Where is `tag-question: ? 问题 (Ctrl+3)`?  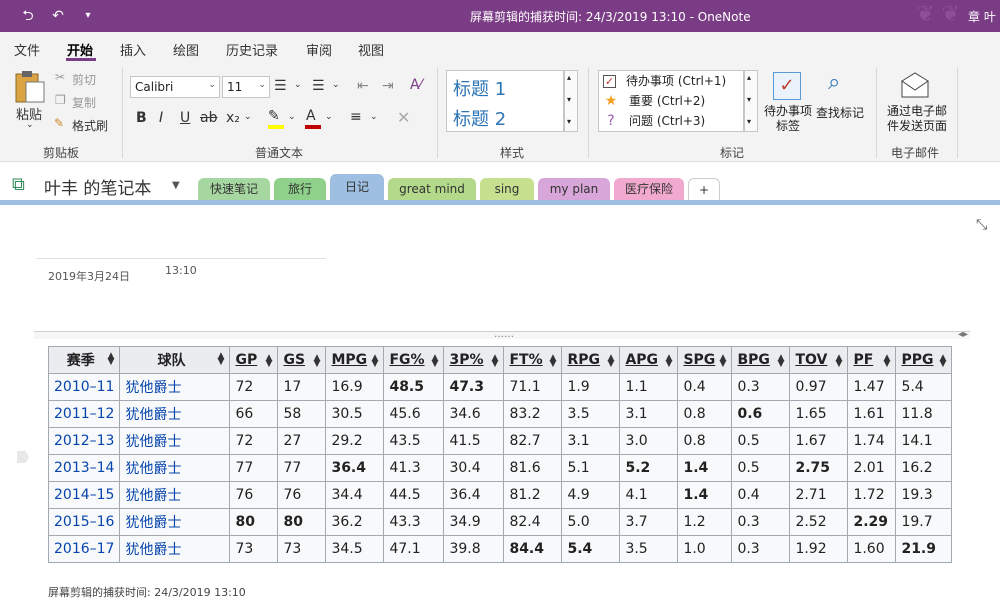
tag-question: ? 问题 (Ctrl+3) is located at coordinates (654, 122).